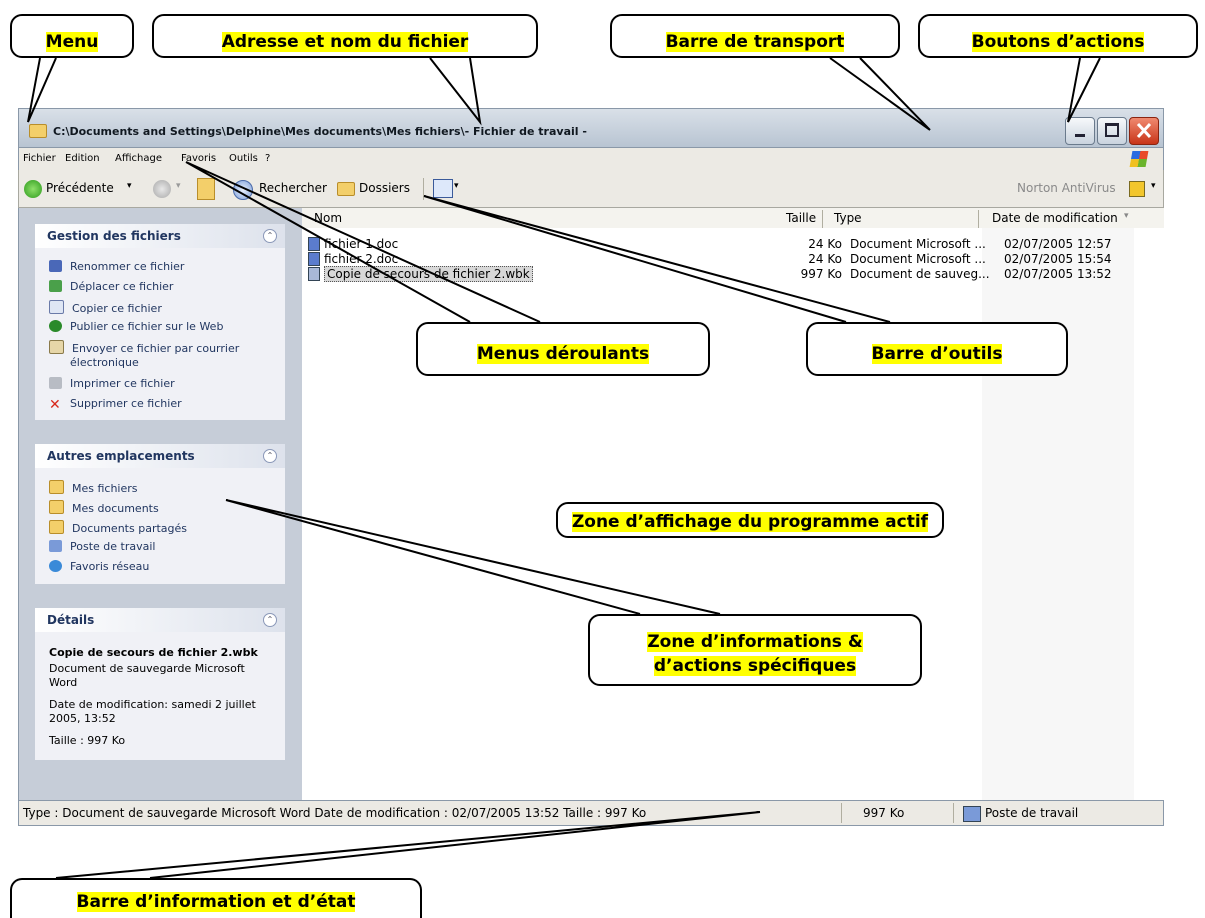 Image resolution: width=1205 pixels, height=918 pixels. What do you see at coordinates (408, 845) in the screenshot?
I see `status-callout-pointer` at bounding box center [408, 845].